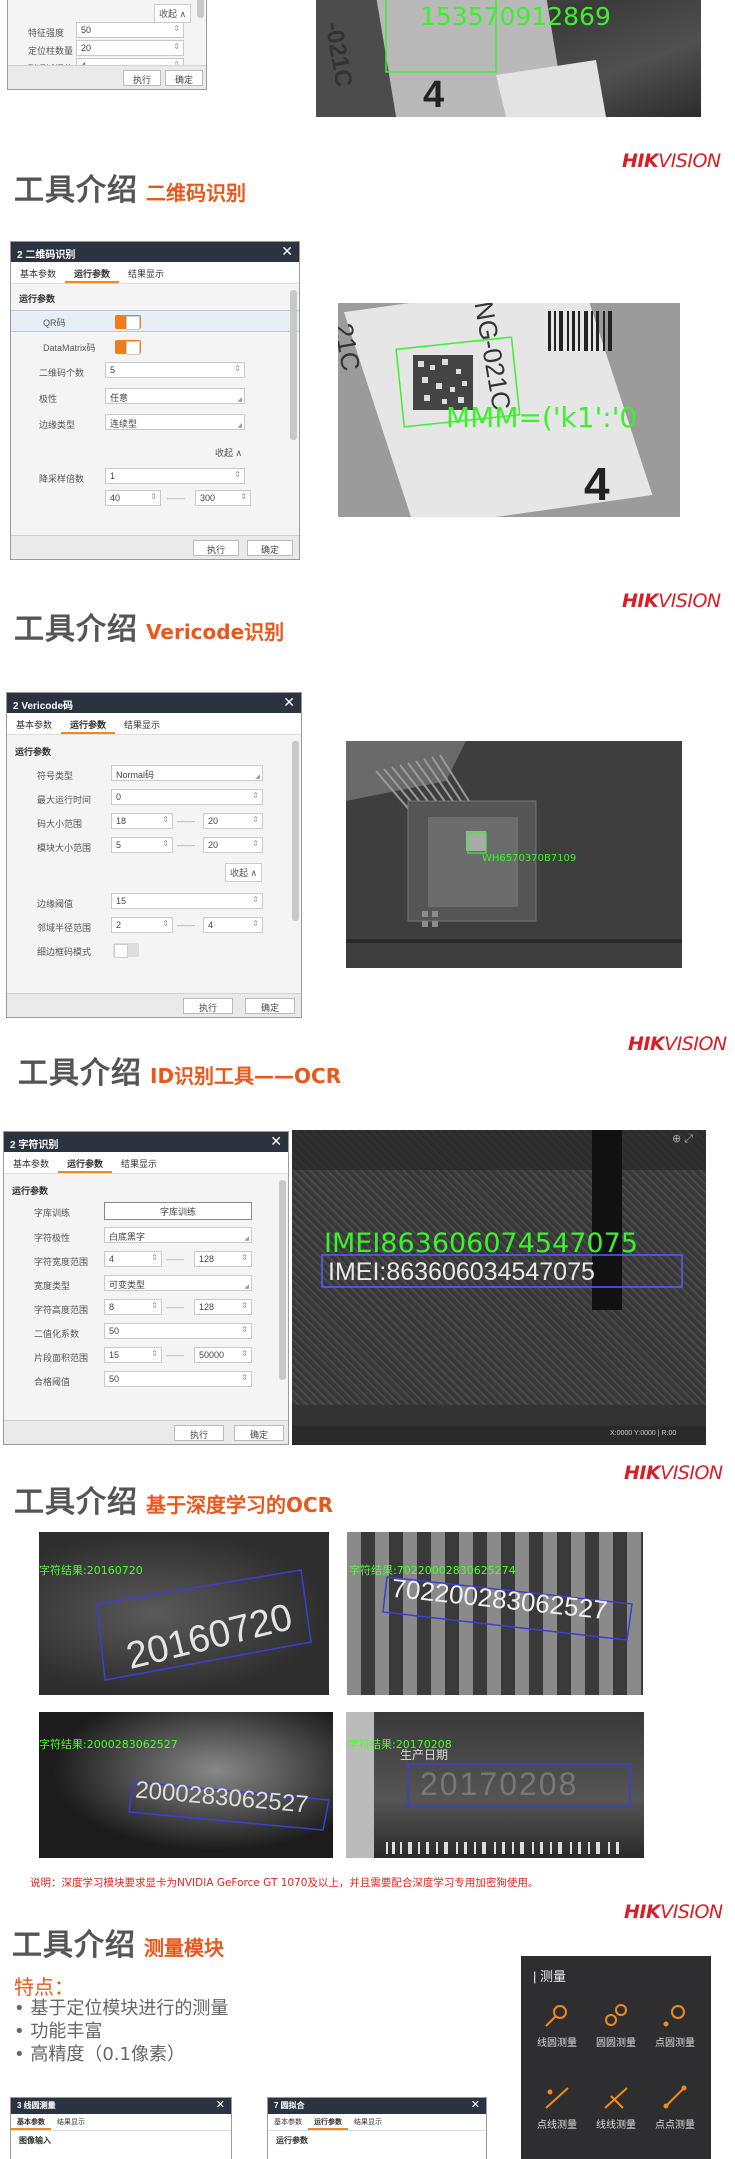 The image size is (735, 2159). I want to click on point-line-icon, so click(557, 2098).